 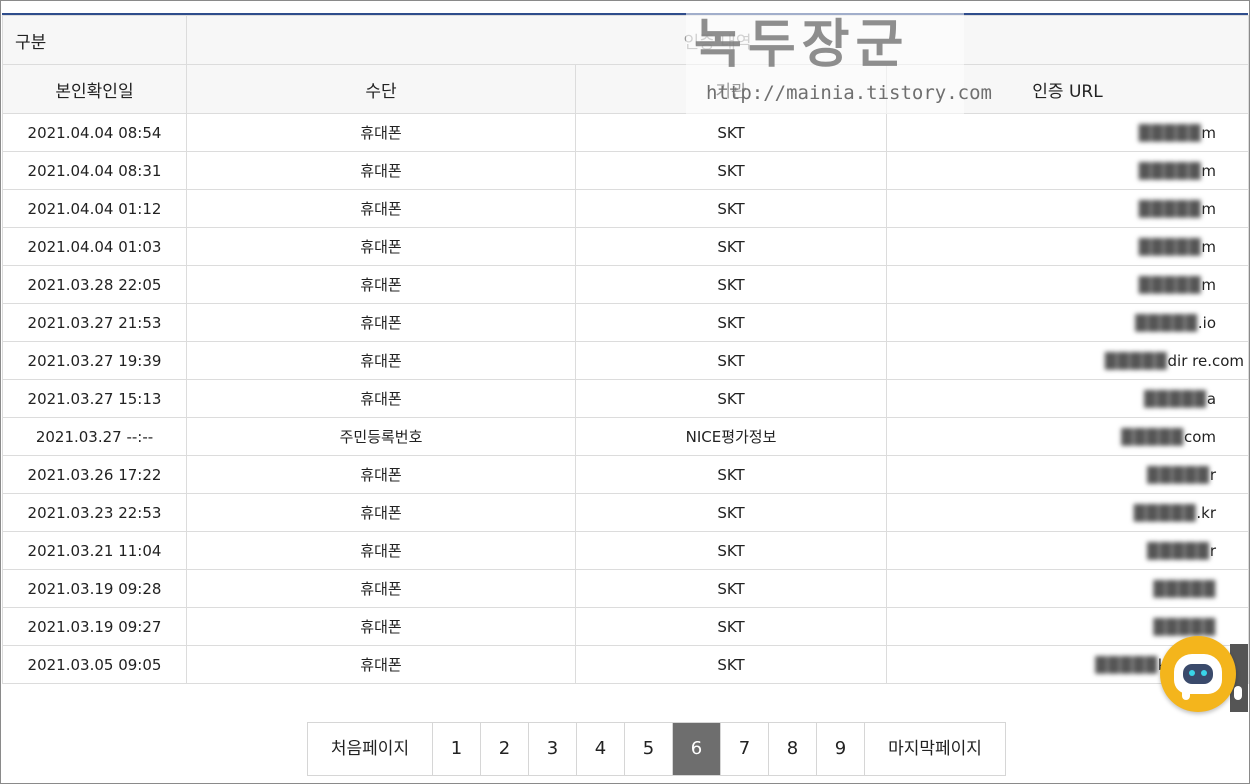 What do you see at coordinates (1067, 436) in the screenshot?
I see `cell-url: █████com` at bounding box center [1067, 436].